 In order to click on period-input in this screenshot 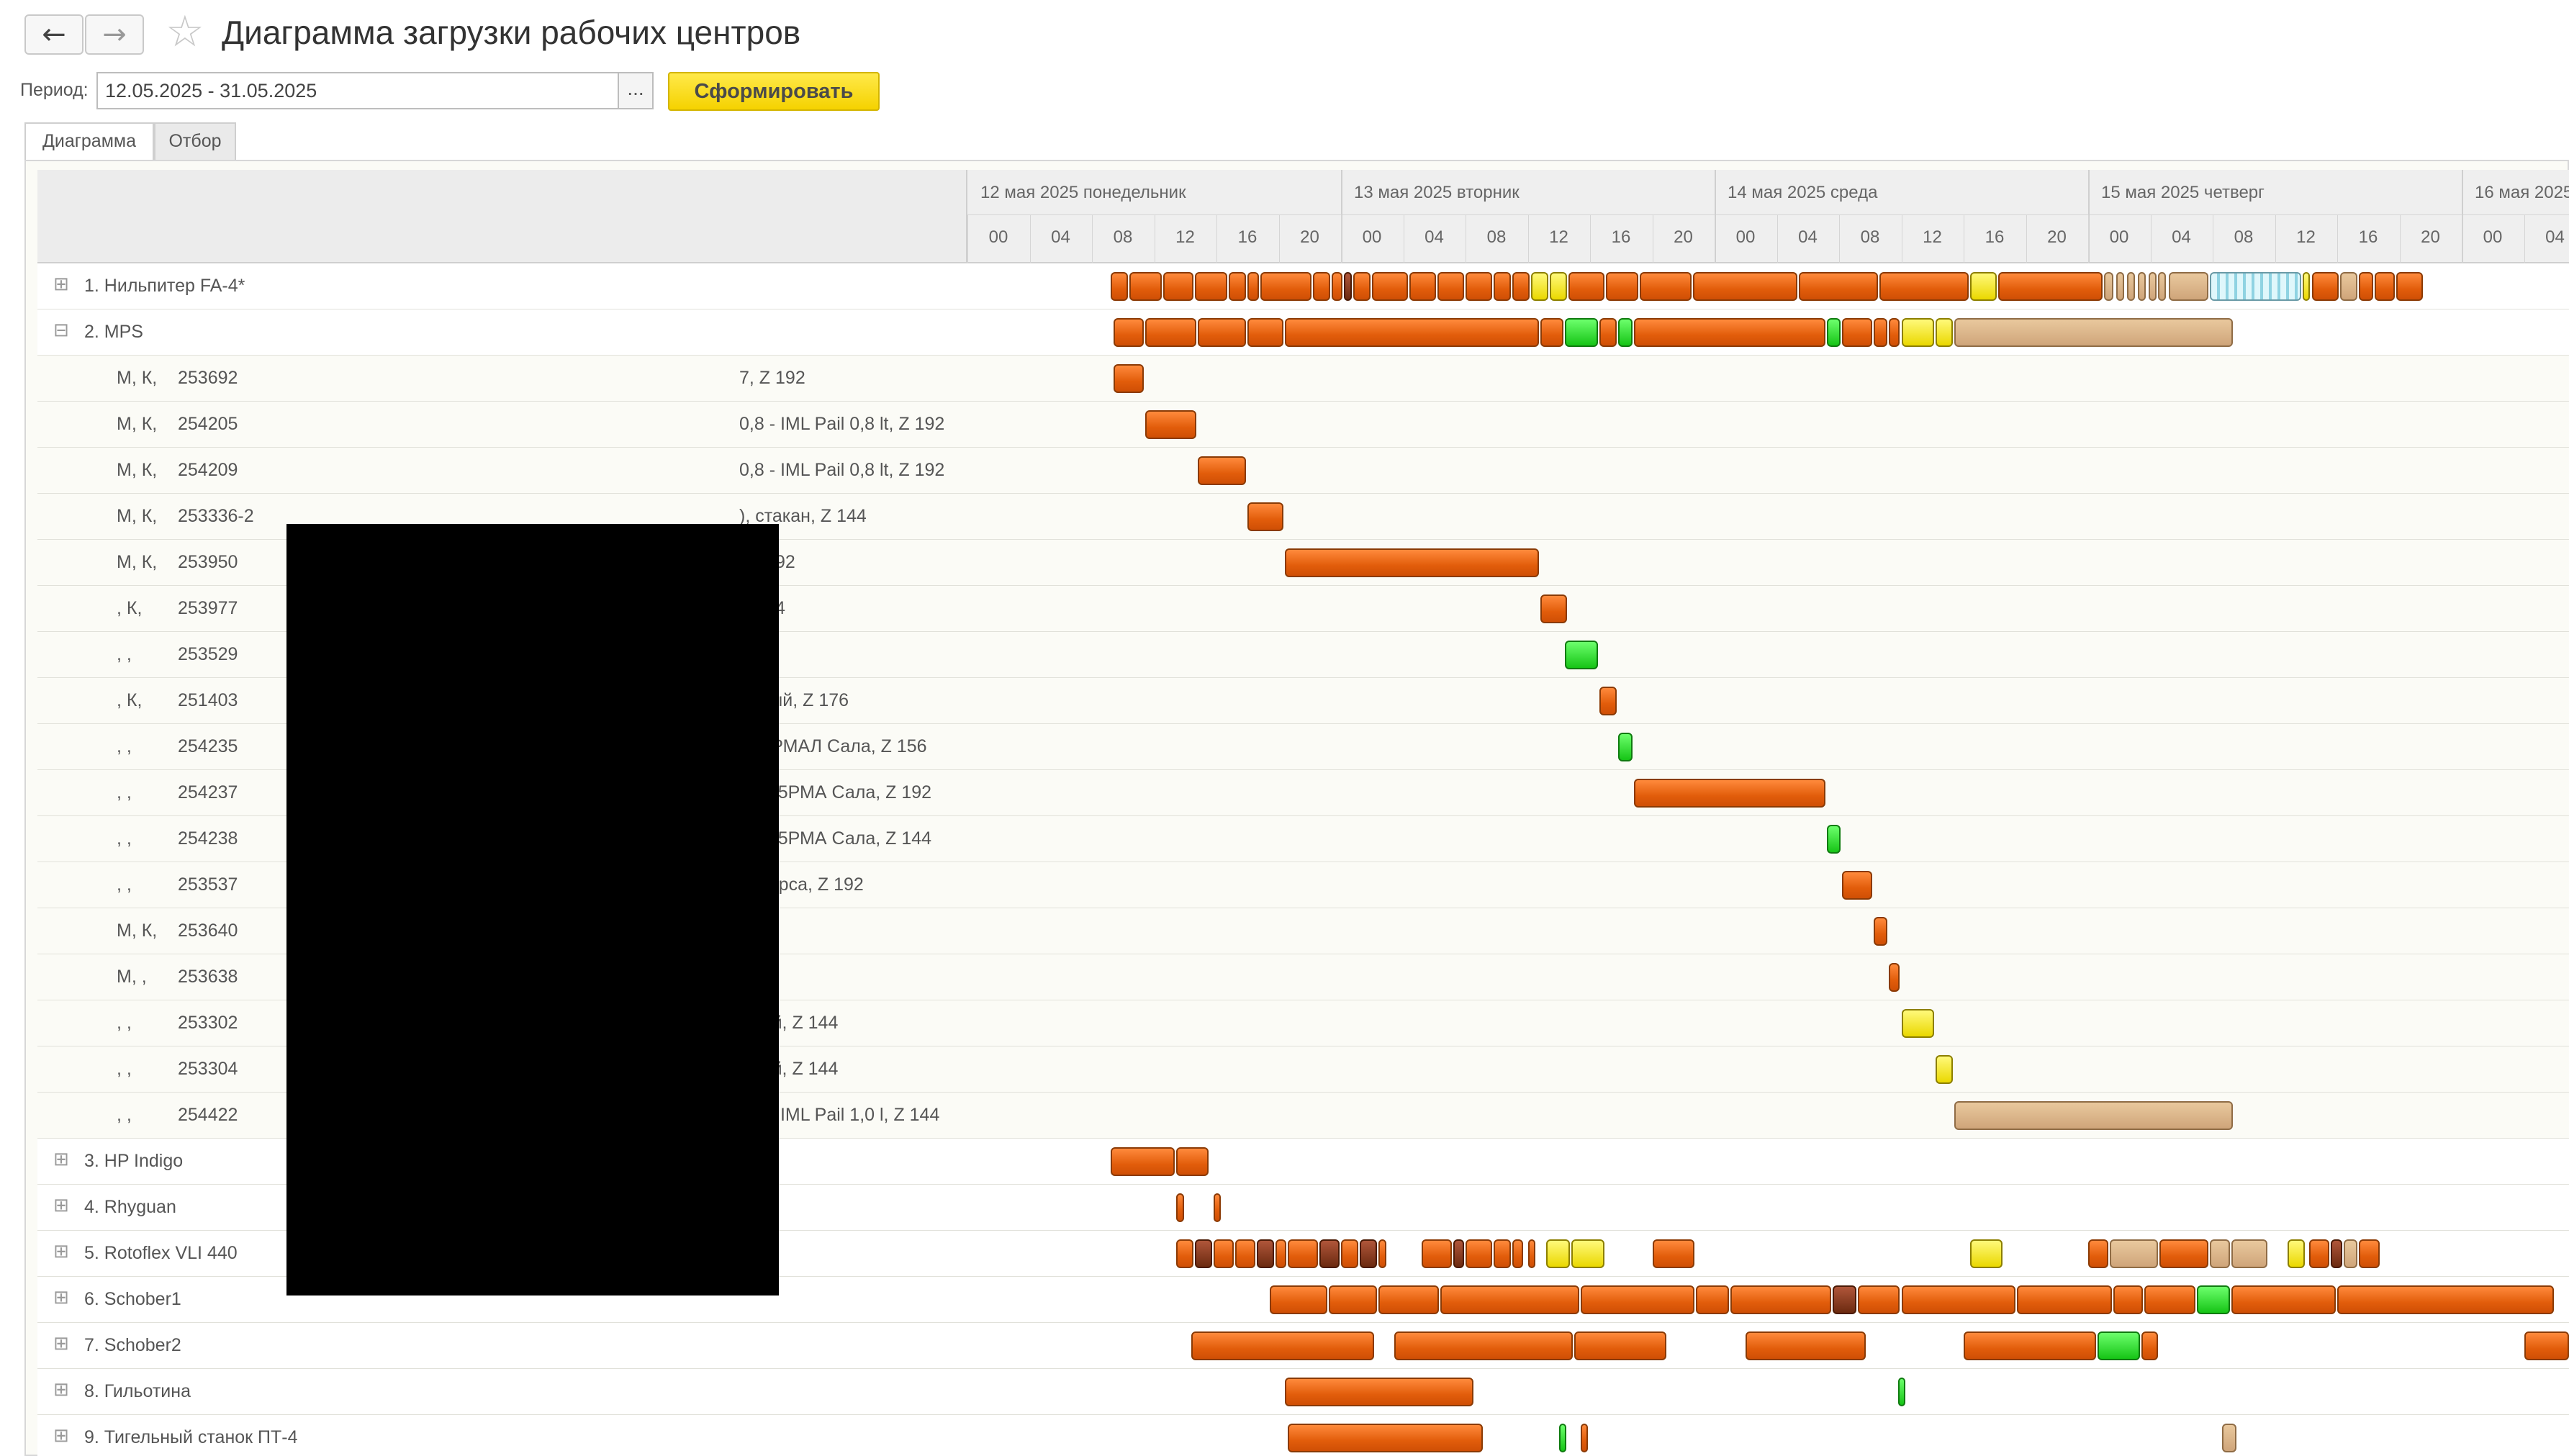, I will do `click(358, 90)`.